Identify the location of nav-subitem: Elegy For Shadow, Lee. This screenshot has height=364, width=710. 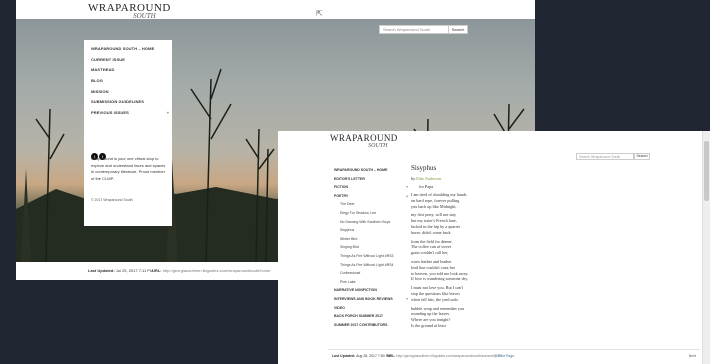
(371, 215).